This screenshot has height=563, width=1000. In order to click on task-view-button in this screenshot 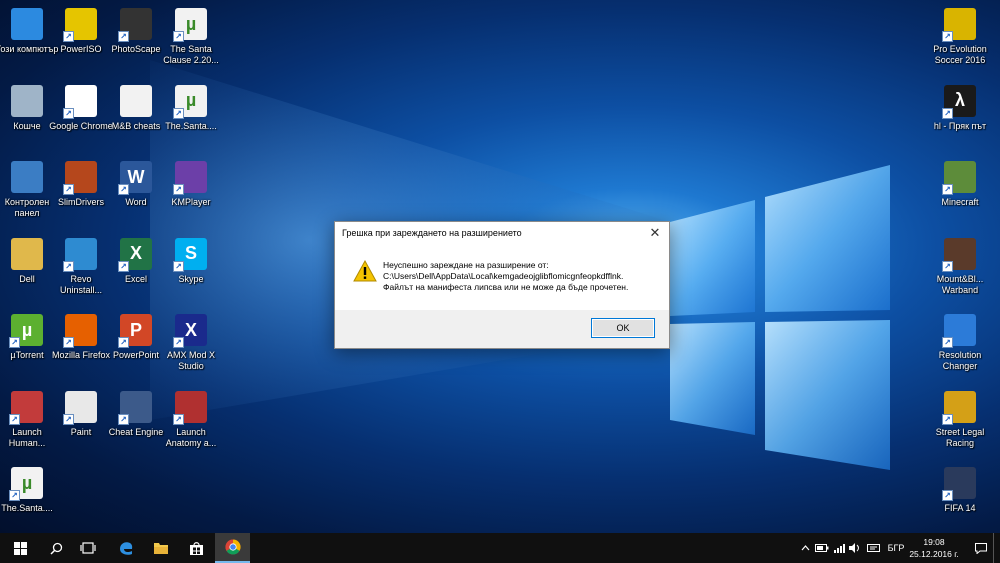, I will do `click(88, 548)`.